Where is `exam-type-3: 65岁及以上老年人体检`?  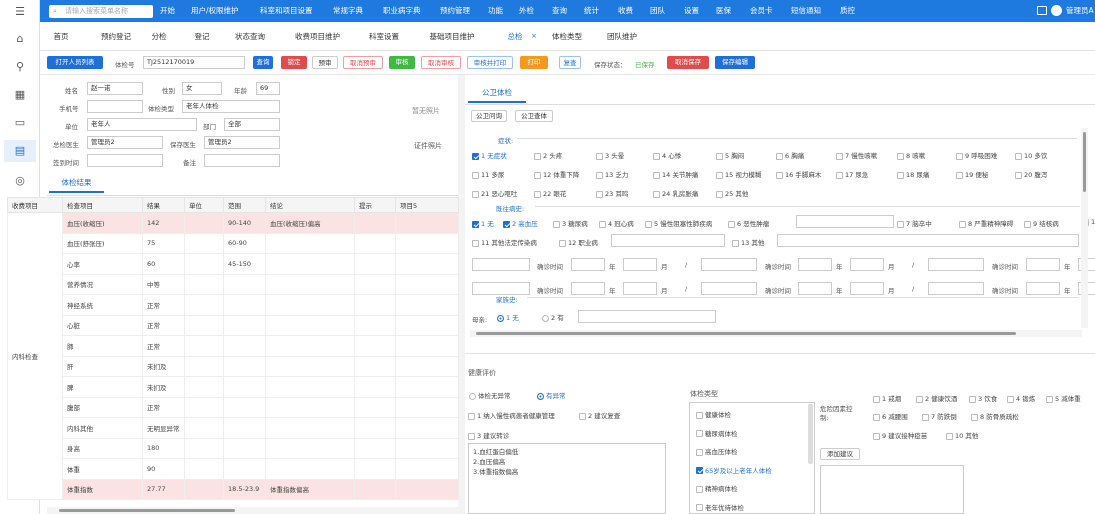
exam-type-3: 65岁及以上老年人体检 is located at coordinates (734, 470).